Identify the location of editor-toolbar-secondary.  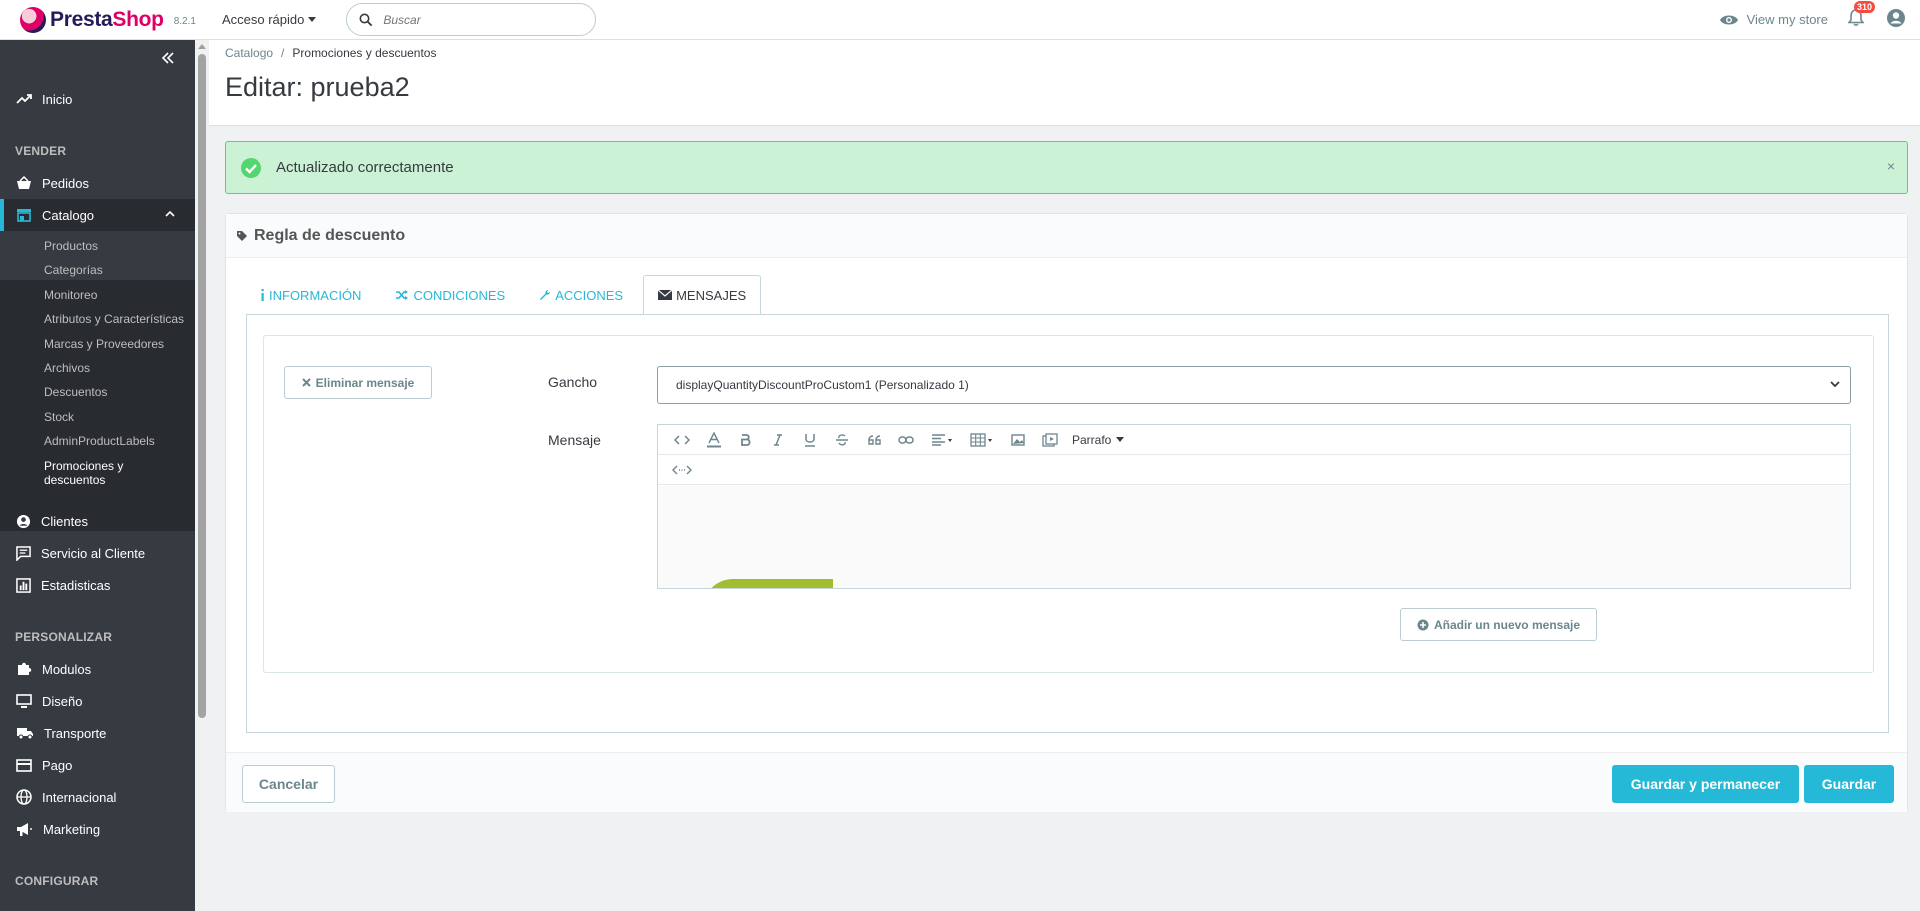
(1254, 470).